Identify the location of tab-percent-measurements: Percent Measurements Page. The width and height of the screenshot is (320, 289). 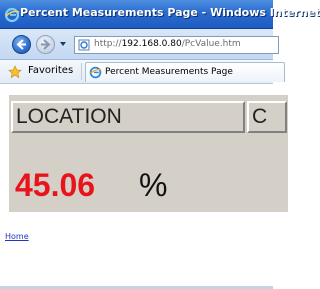
(185, 72).